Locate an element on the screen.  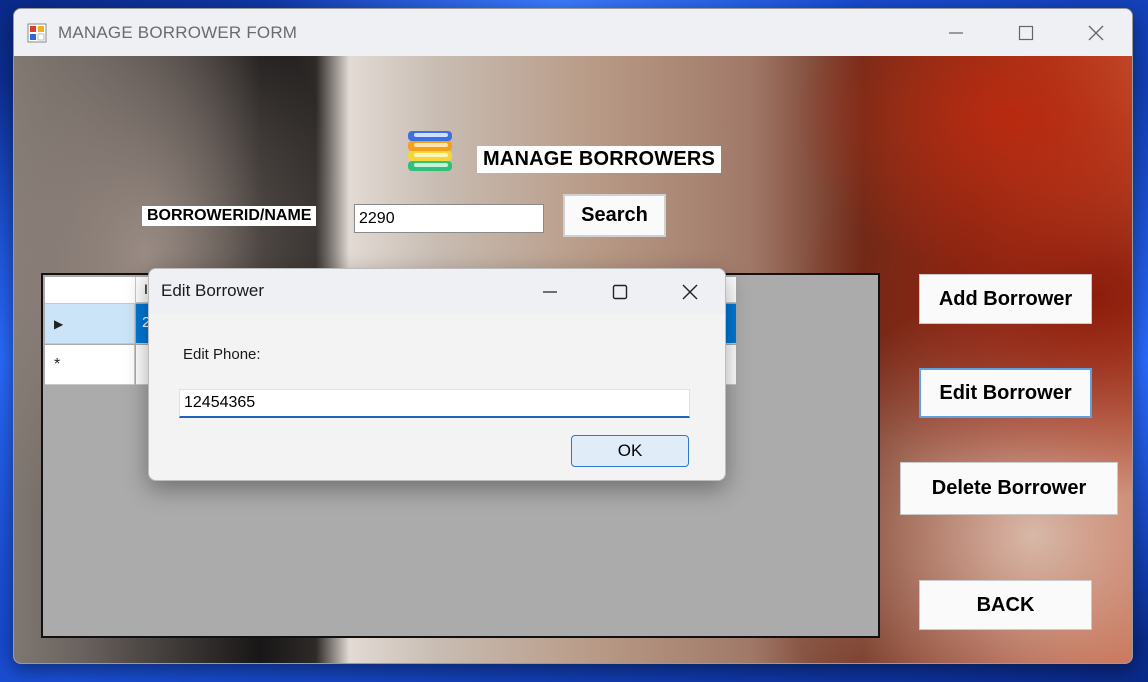
dialog-minimize-button is located at coordinates (550, 291).